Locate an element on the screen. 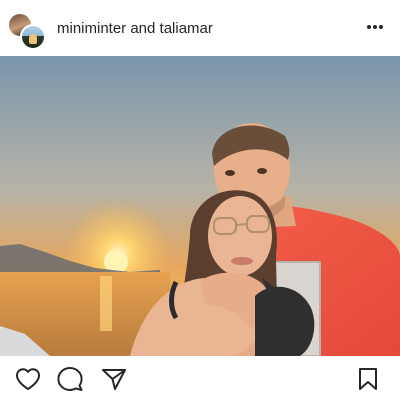 The width and height of the screenshot is (400, 400). send-icon is located at coordinates (114, 379).